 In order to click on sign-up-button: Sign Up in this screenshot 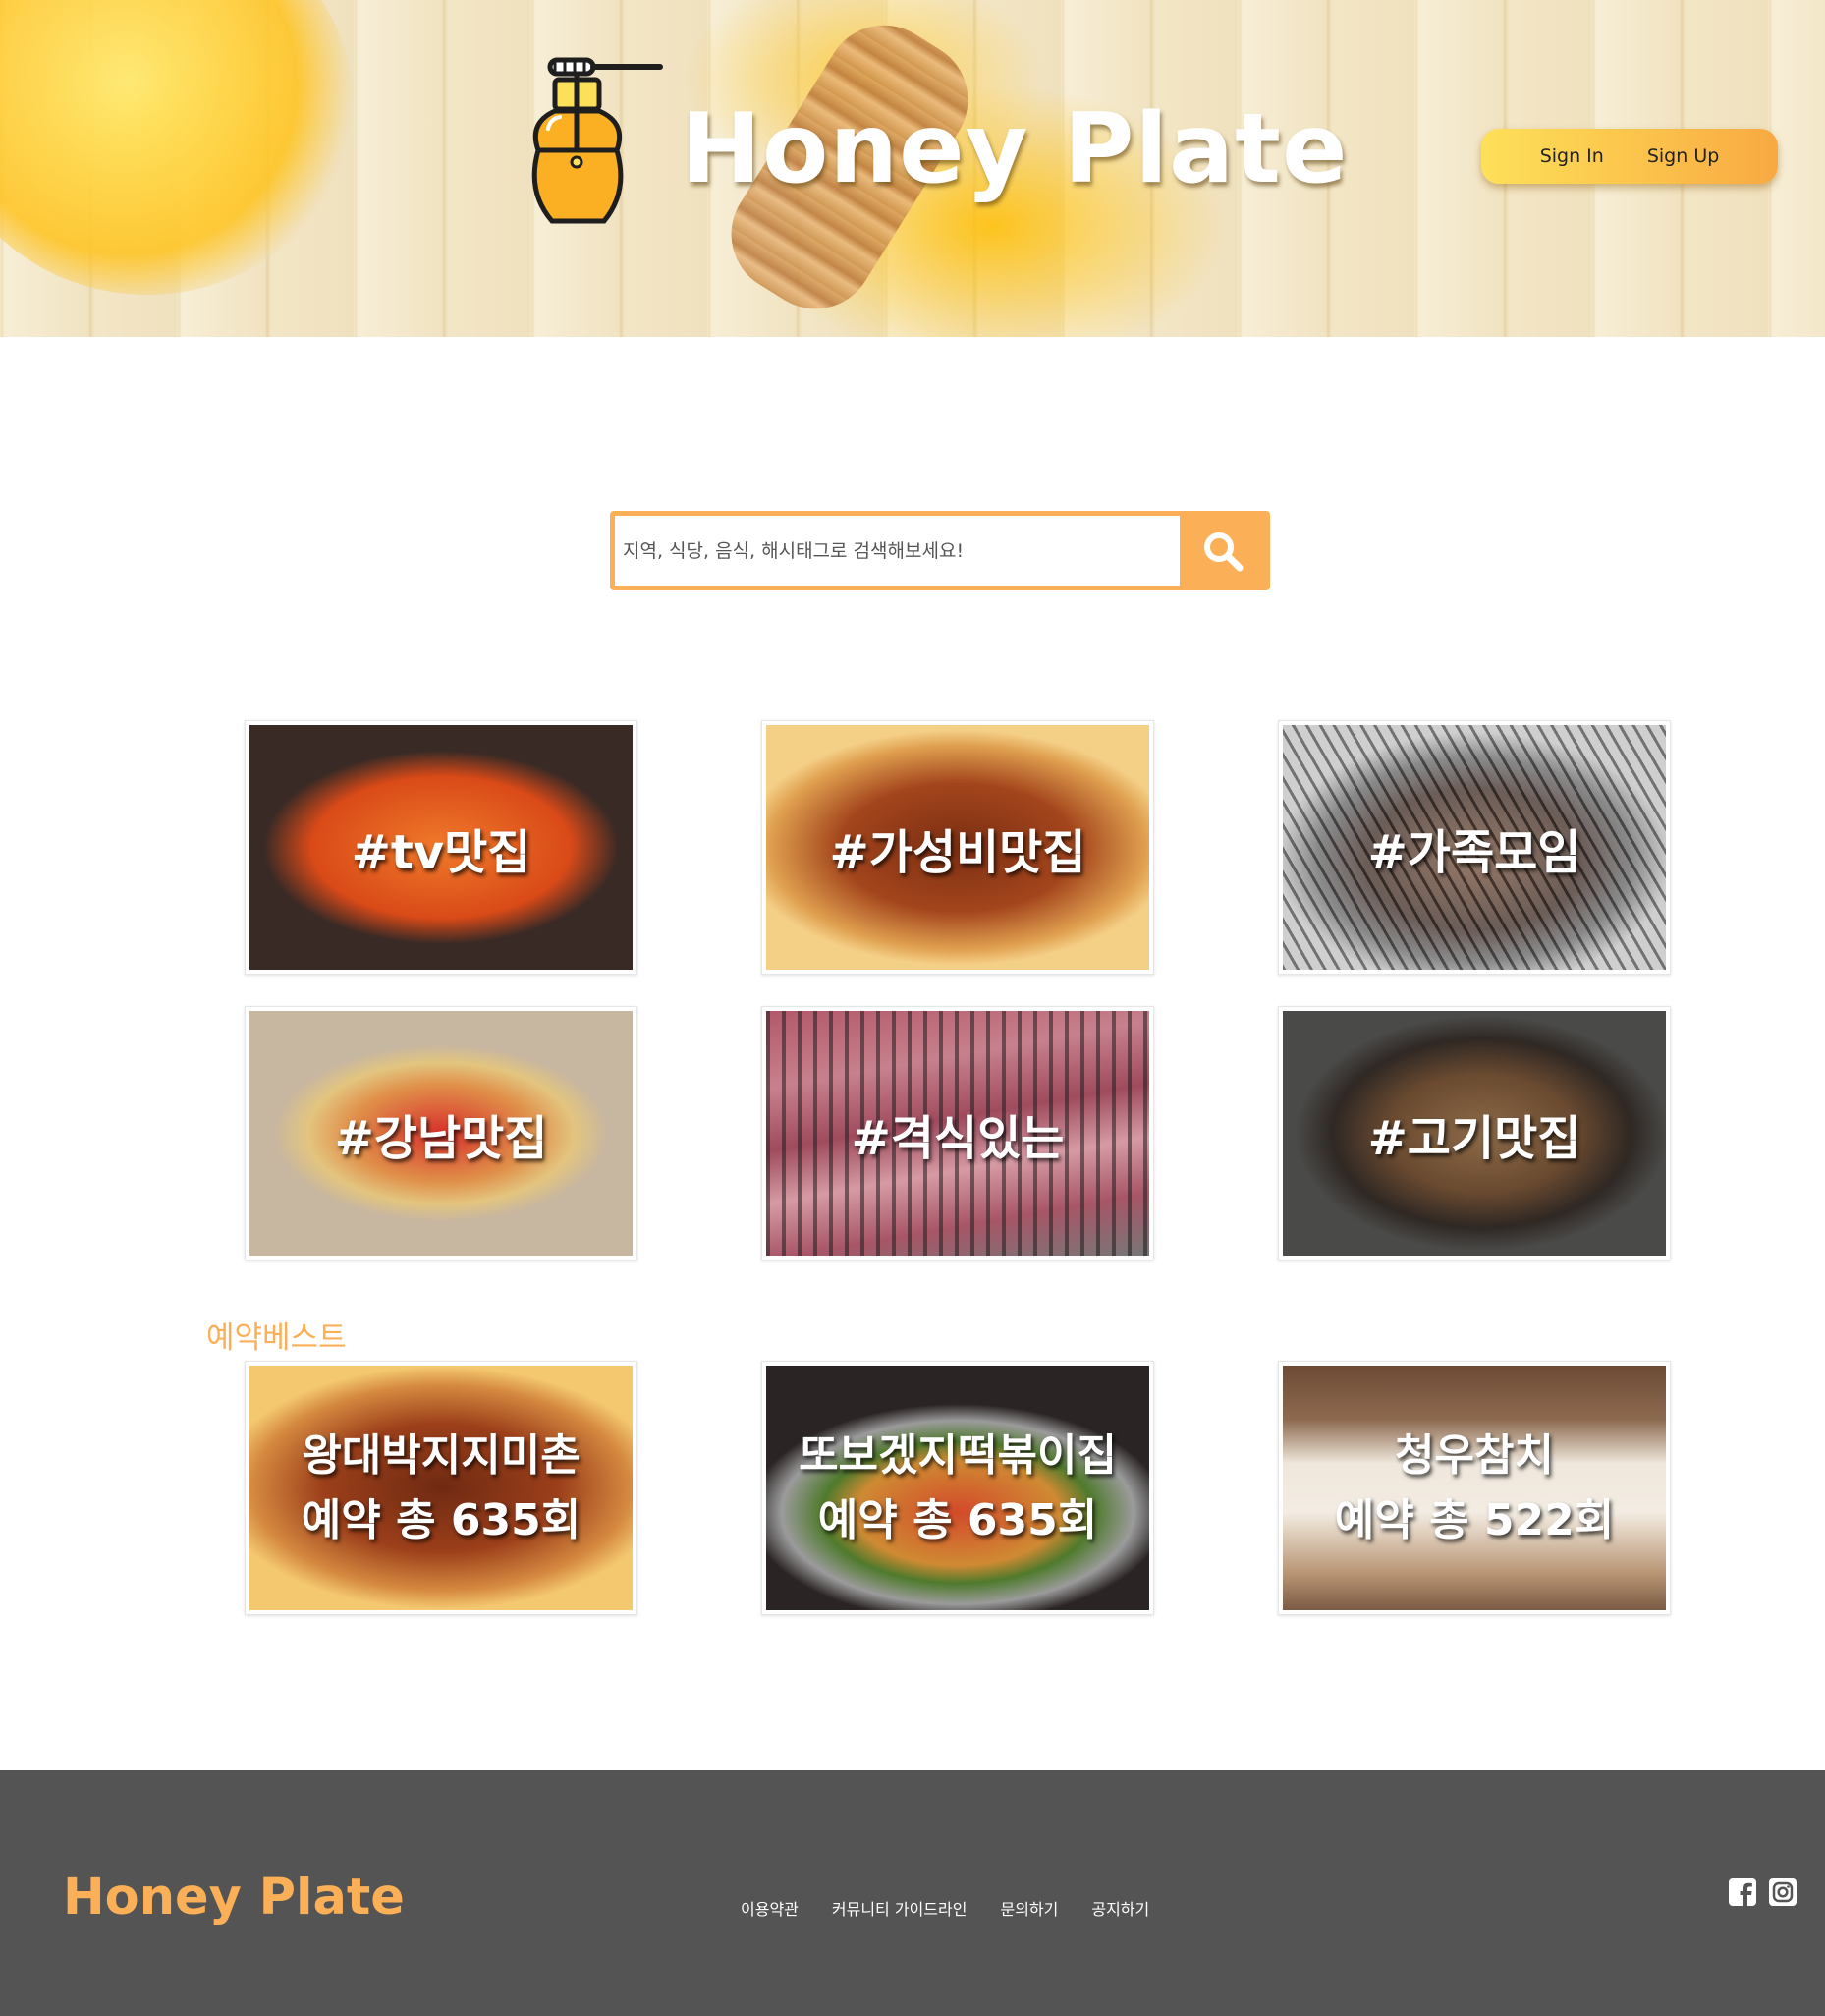, I will do `click(1683, 156)`.